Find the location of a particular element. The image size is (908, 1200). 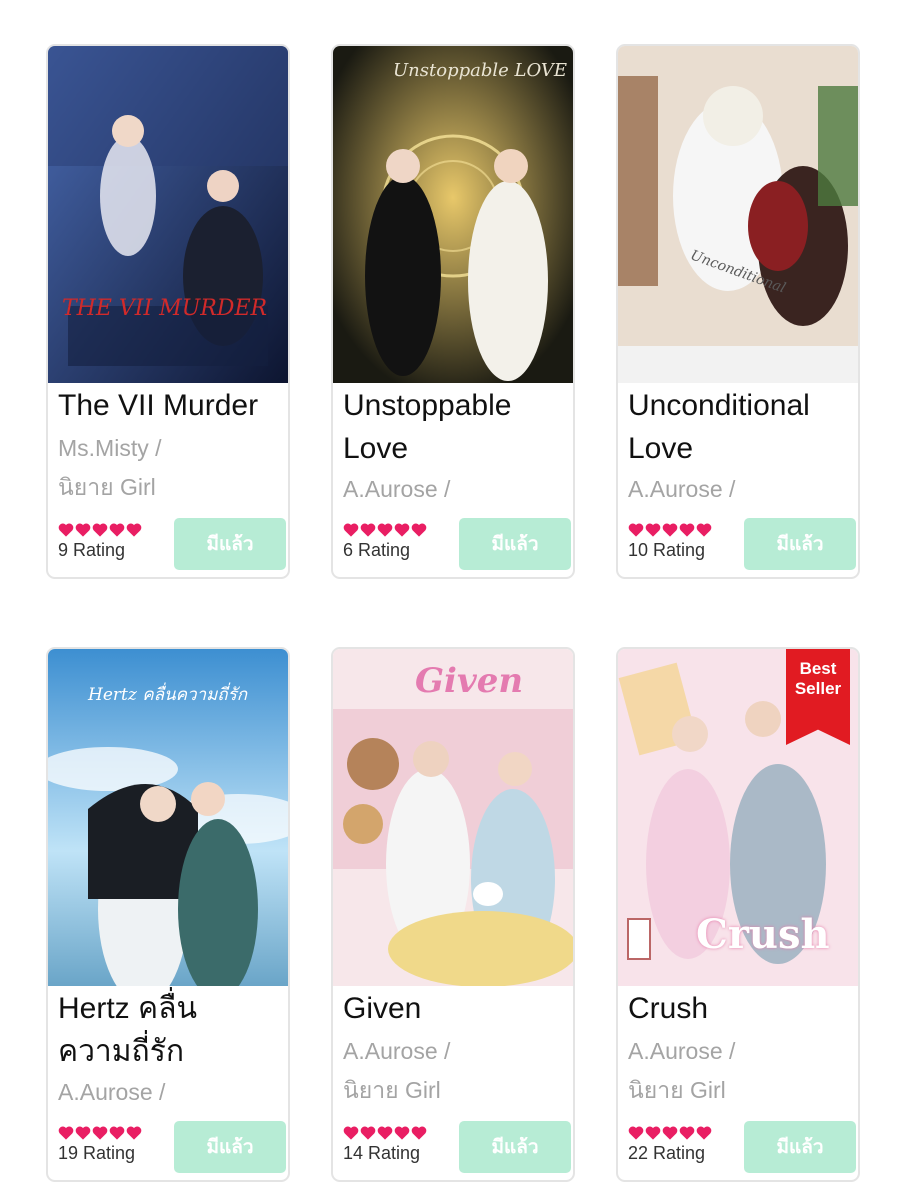

book-cover-image: Given is located at coordinates (453, 817).